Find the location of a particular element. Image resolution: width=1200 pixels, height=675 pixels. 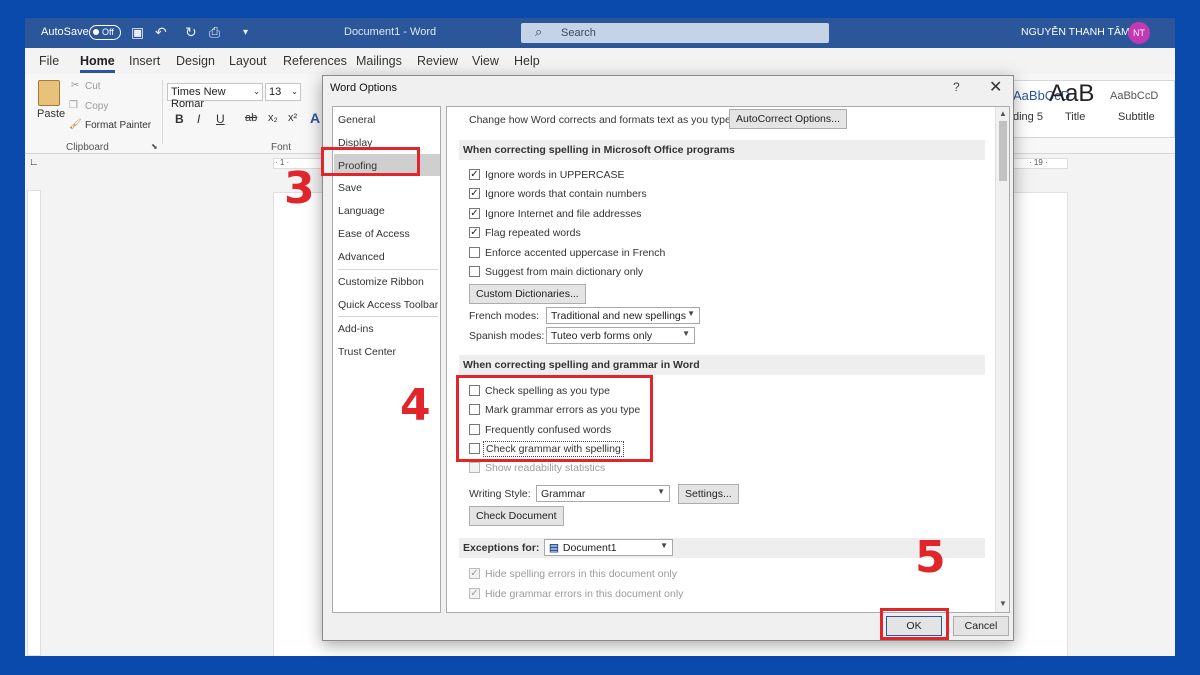

autosave-toggle: Off is located at coordinates (105, 32).